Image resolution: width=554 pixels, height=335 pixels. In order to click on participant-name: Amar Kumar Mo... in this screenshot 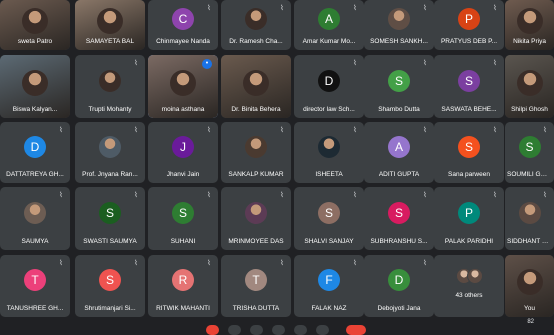, I will do `click(329, 41)`.